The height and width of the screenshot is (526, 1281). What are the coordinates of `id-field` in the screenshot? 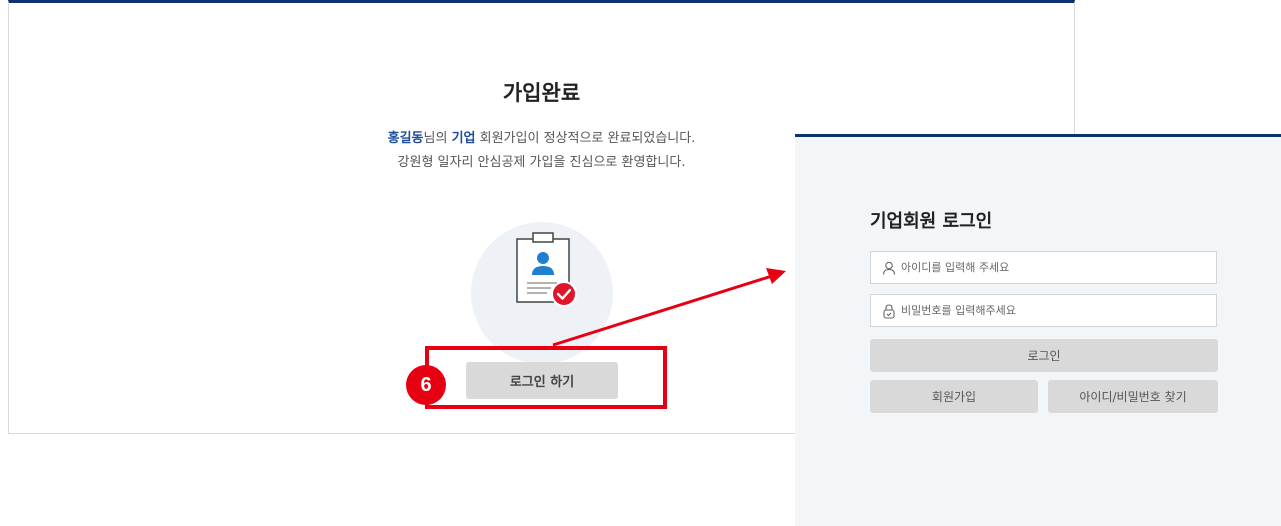 It's located at (1043, 267).